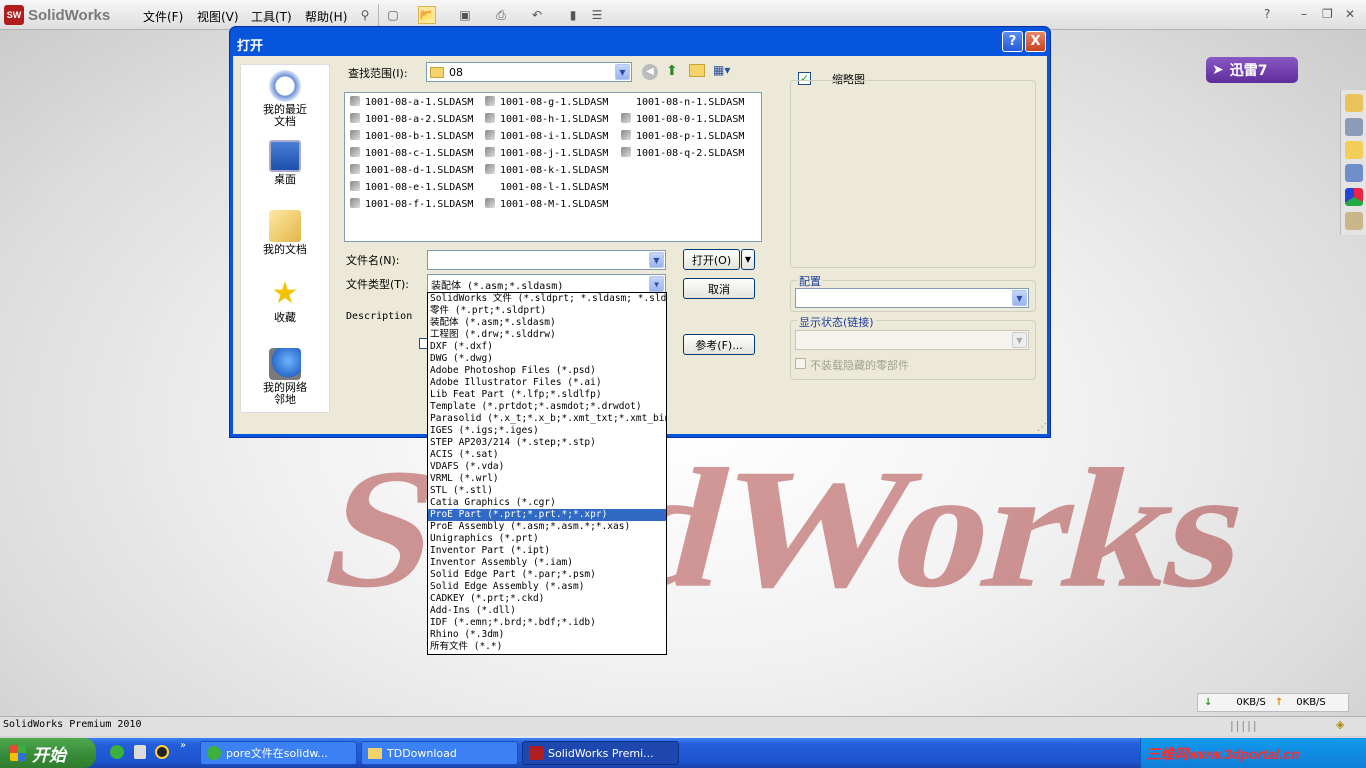 The width and height of the screenshot is (1366, 768). Describe the element at coordinates (326, 16) in the screenshot. I see `menu-help: 帮助(H)` at that location.